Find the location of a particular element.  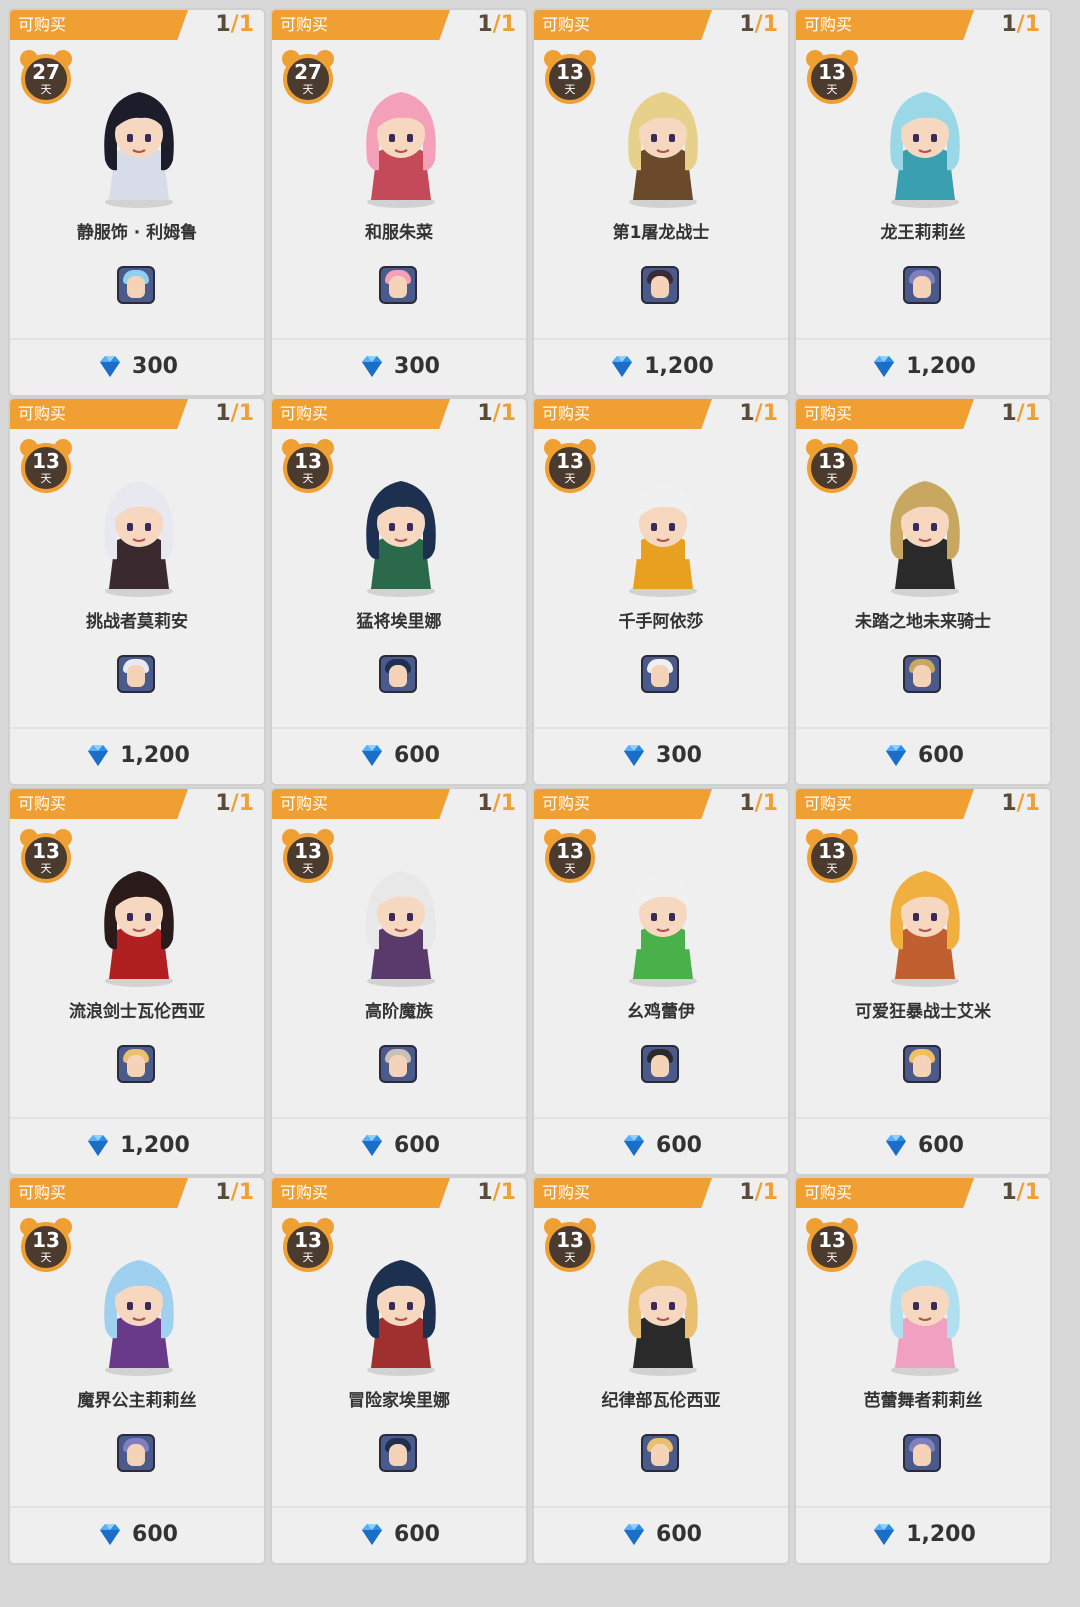

shop-item-card: 可购买 1/1 13 天 龙王莉莉丝 1,200 is located at coordinates (923, 202).